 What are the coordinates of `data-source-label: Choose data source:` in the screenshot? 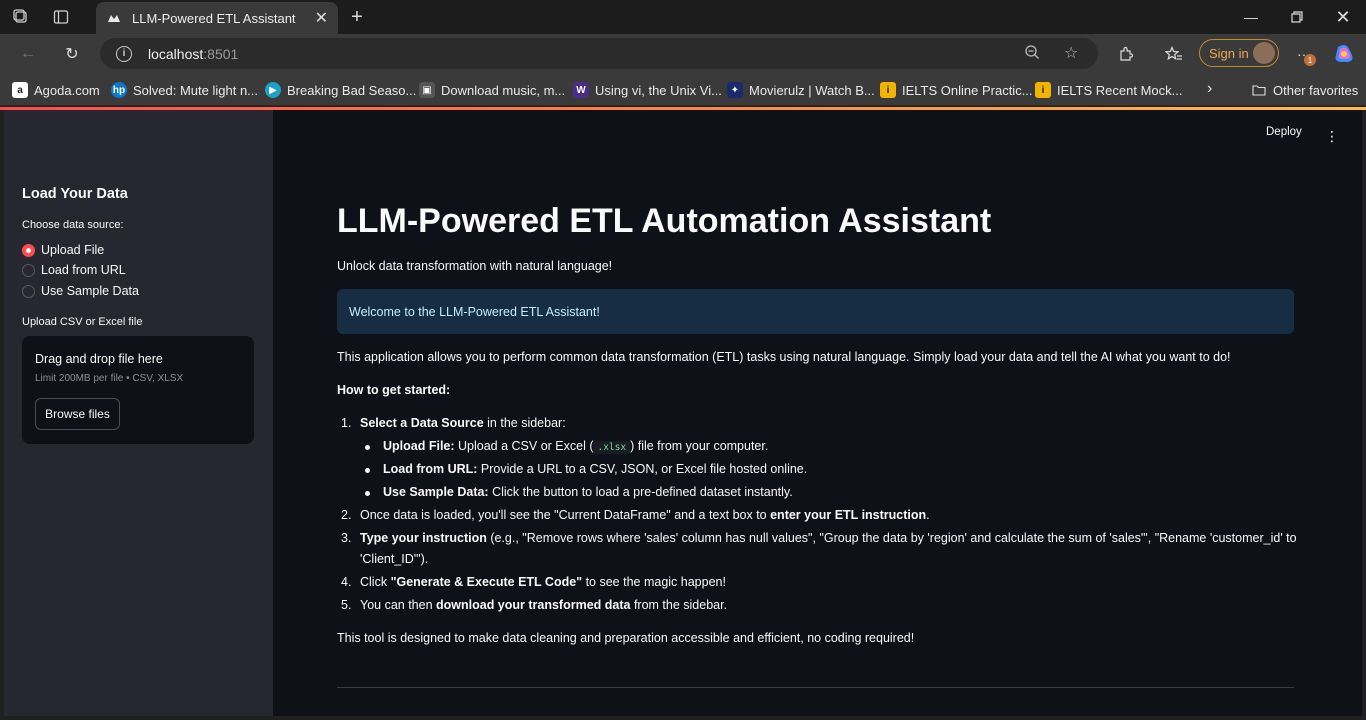 It's located at (73, 225).